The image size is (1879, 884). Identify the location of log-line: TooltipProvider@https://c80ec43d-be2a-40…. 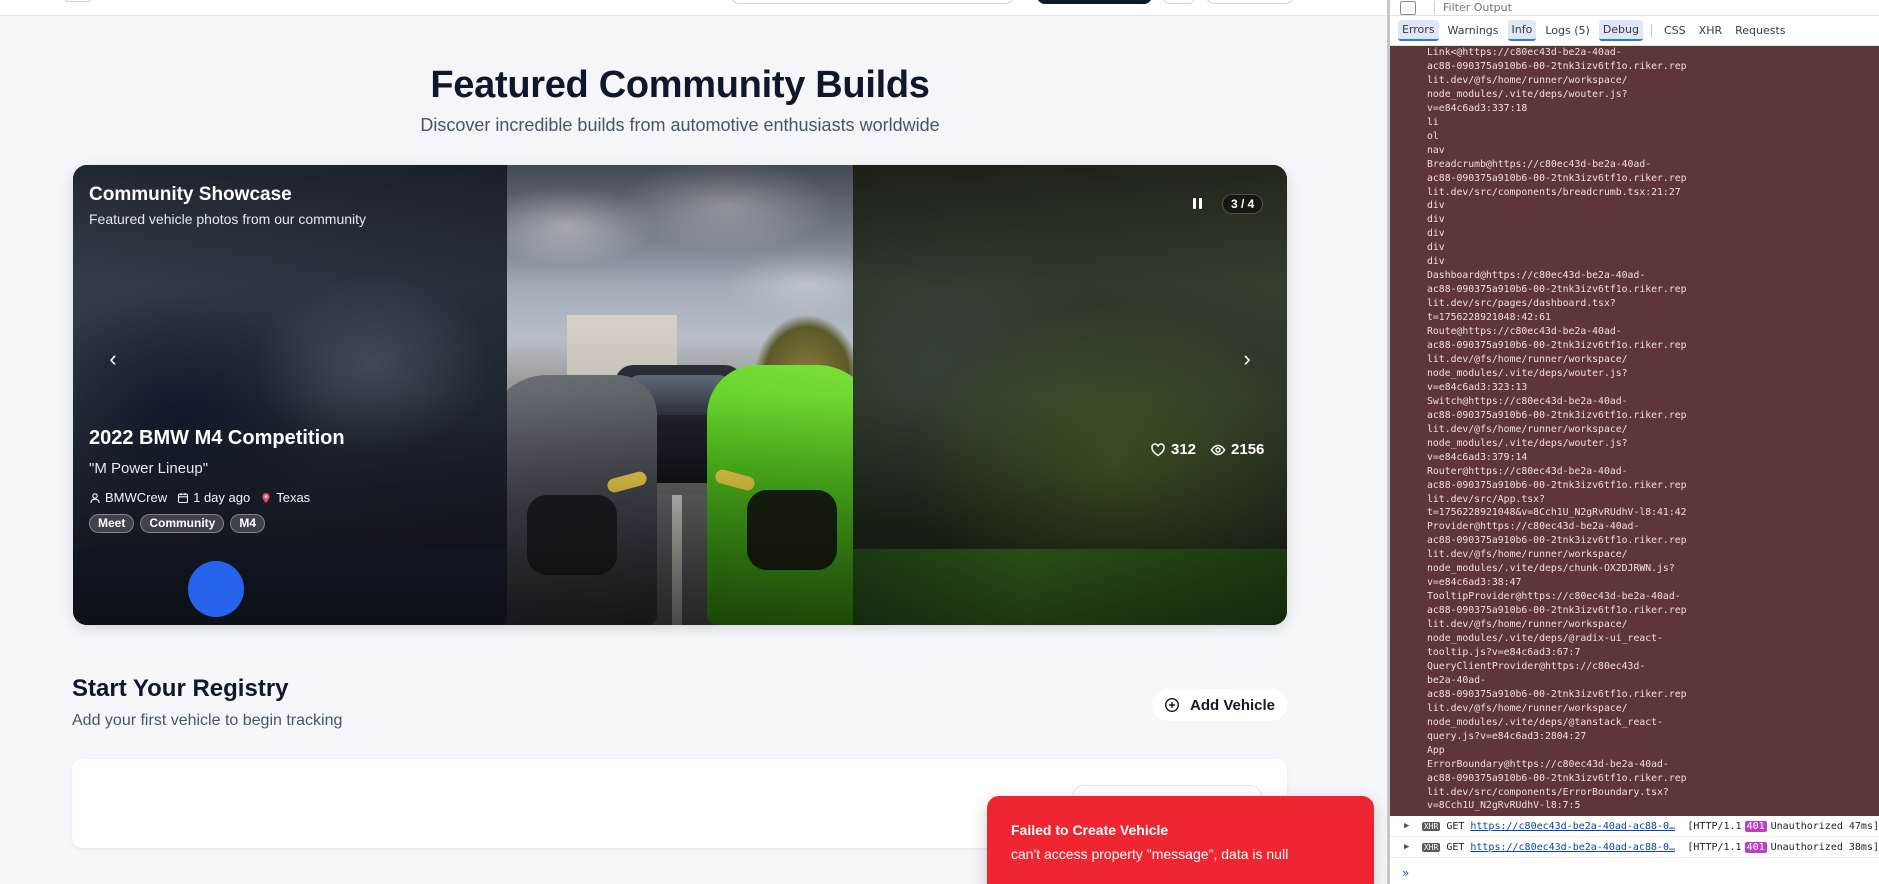
(1554, 597).